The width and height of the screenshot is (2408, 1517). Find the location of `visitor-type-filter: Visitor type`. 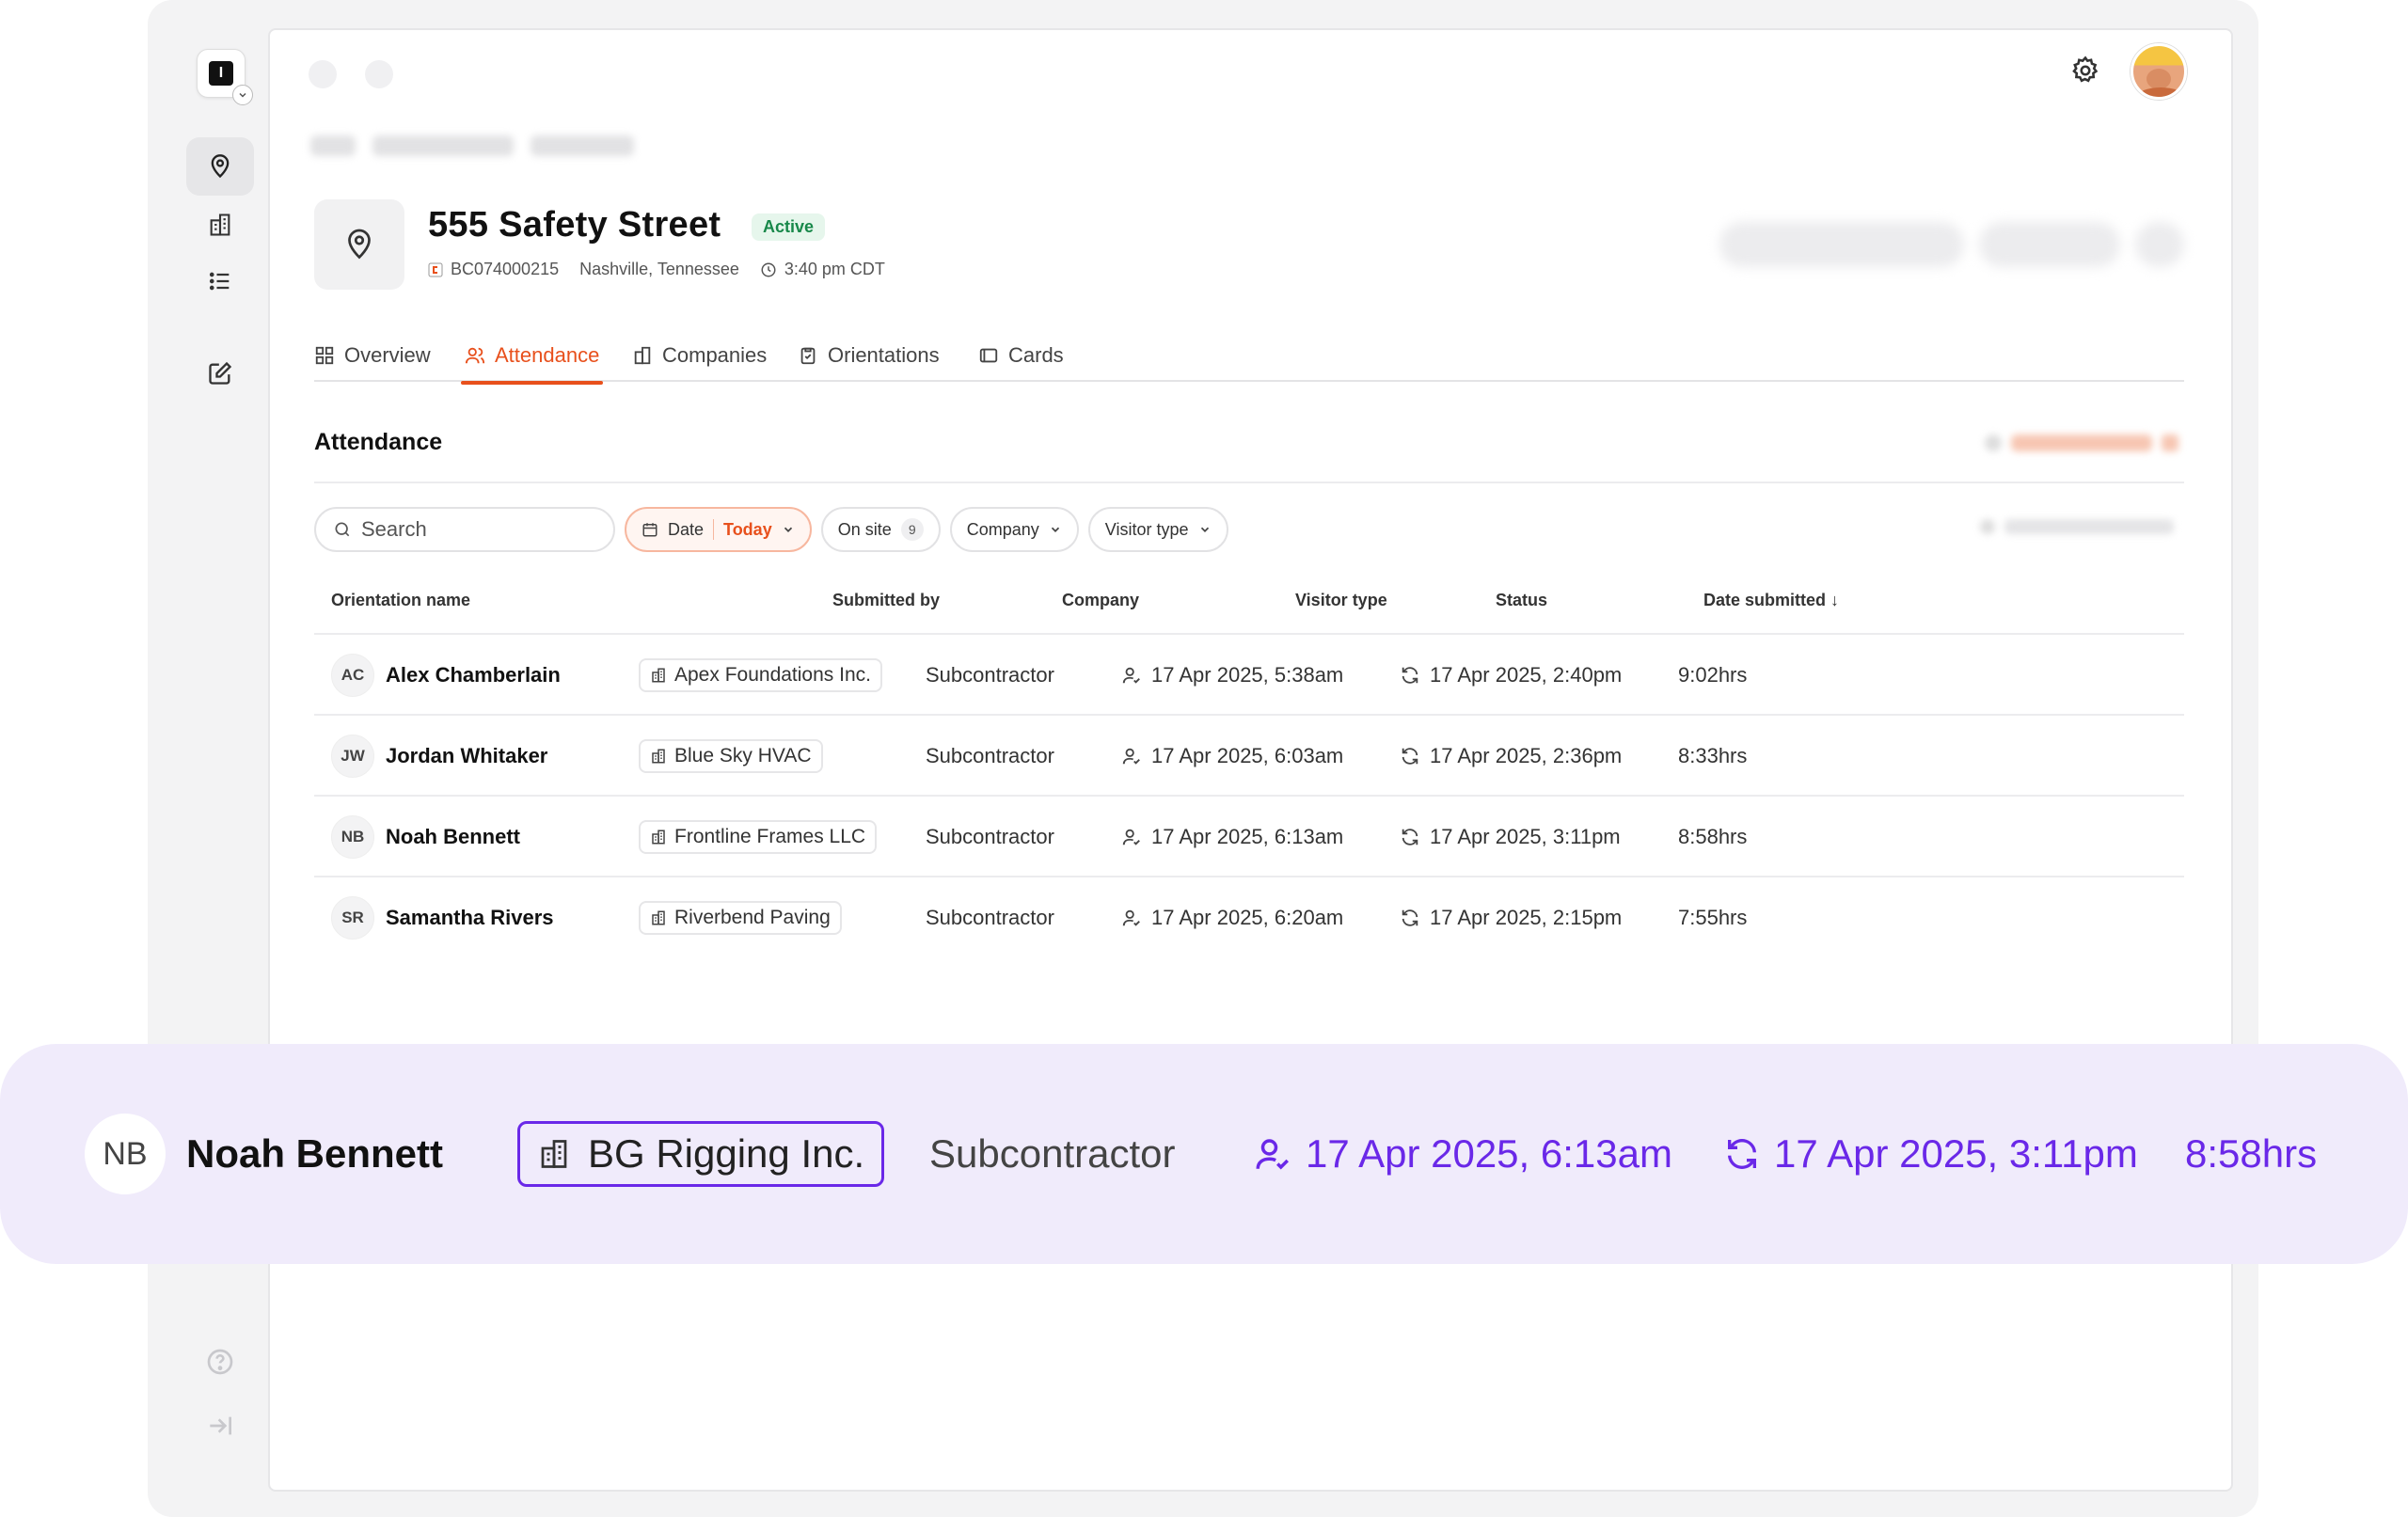

visitor-type-filter: Visitor type is located at coordinates (1158, 529).